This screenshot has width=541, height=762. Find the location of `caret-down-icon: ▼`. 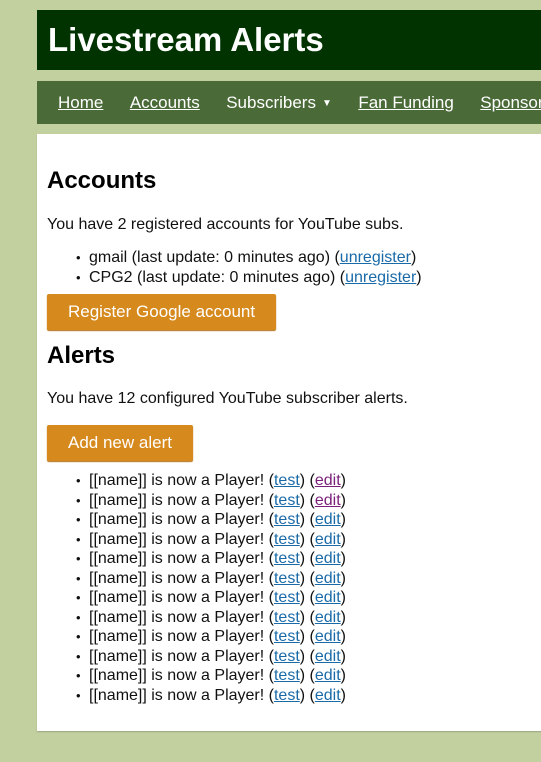

caret-down-icon: ▼ is located at coordinates (326, 103).